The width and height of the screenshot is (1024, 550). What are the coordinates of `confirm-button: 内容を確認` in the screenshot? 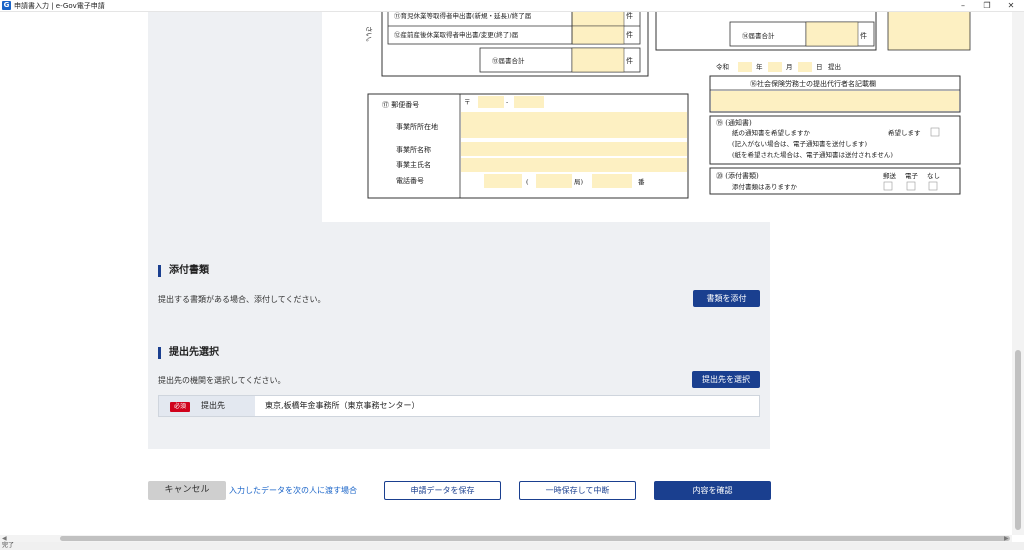 It's located at (712, 490).